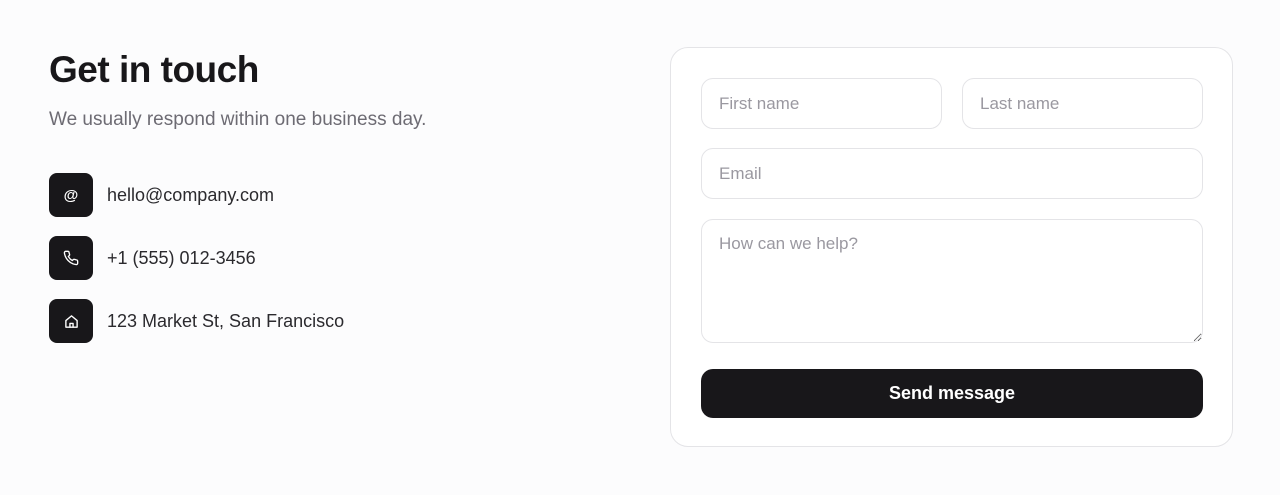 The width and height of the screenshot is (1280, 495). Describe the element at coordinates (1082, 103) in the screenshot. I see `last-name-input` at that location.